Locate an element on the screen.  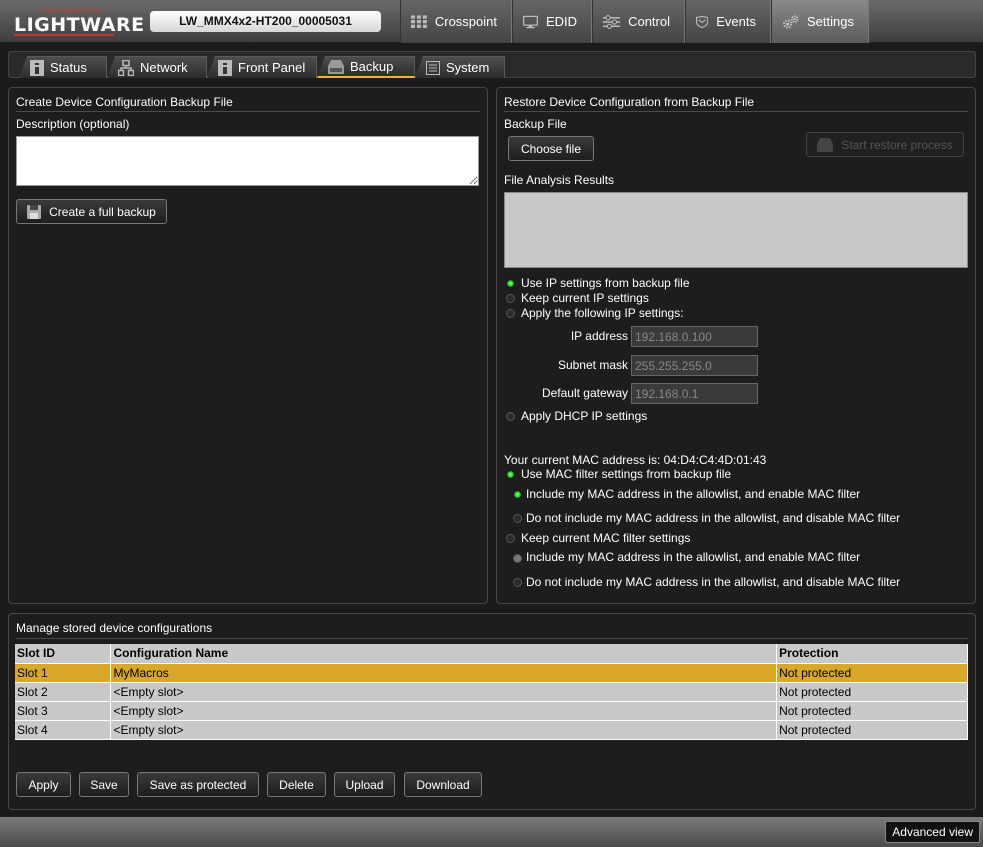
create-full-backup-button: Create a full backup is located at coordinates (91, 211).